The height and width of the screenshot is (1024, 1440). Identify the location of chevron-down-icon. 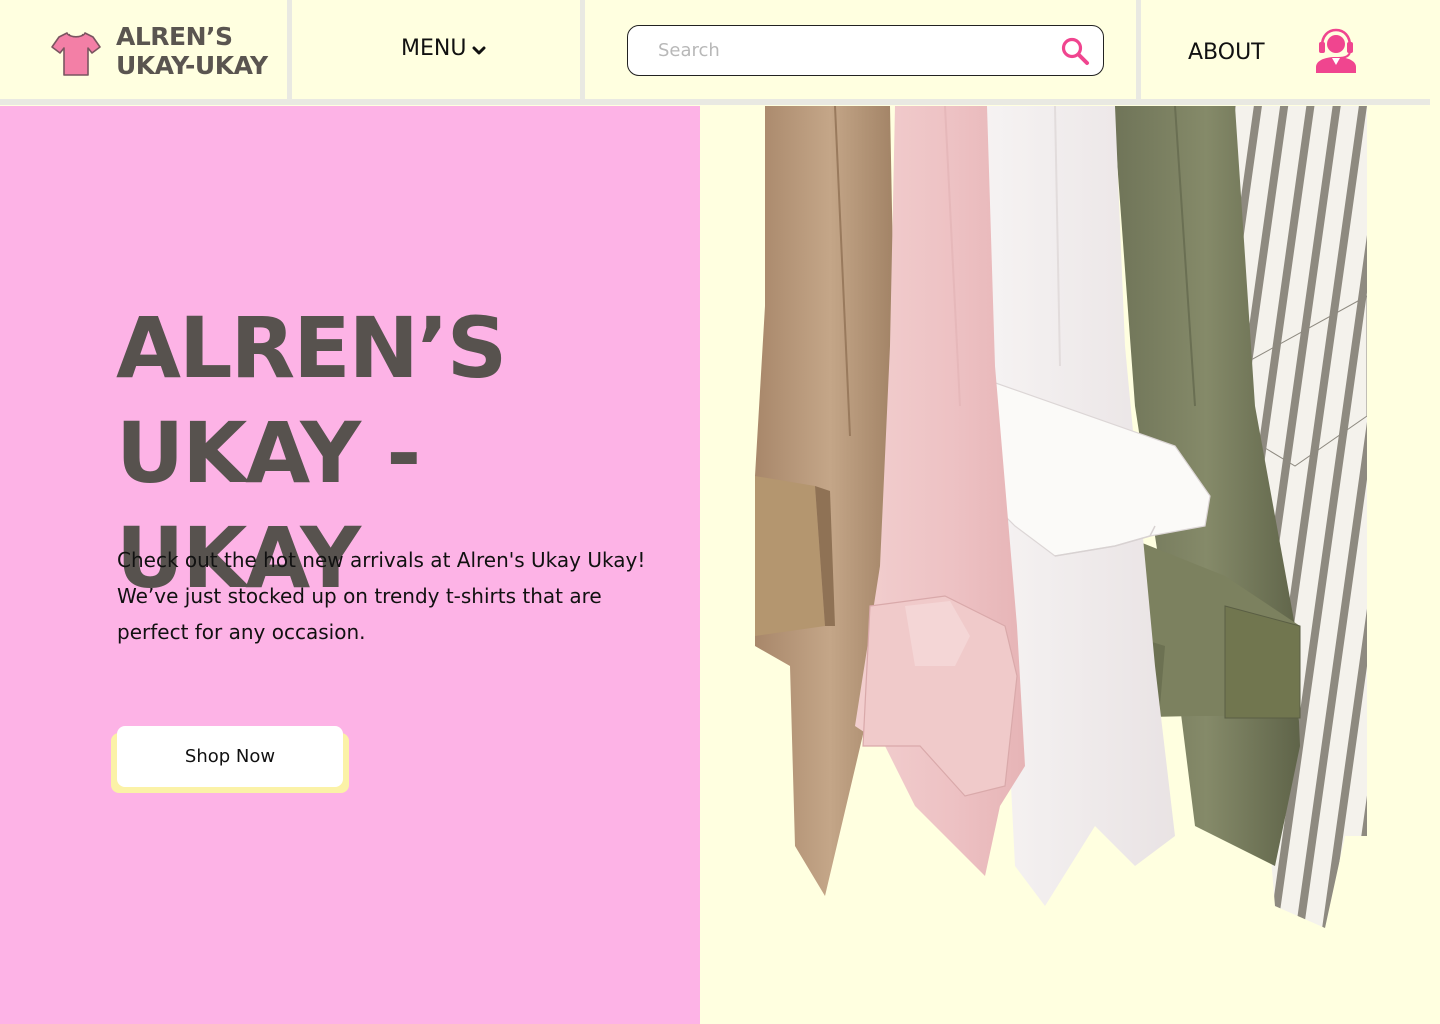
(479, 50).